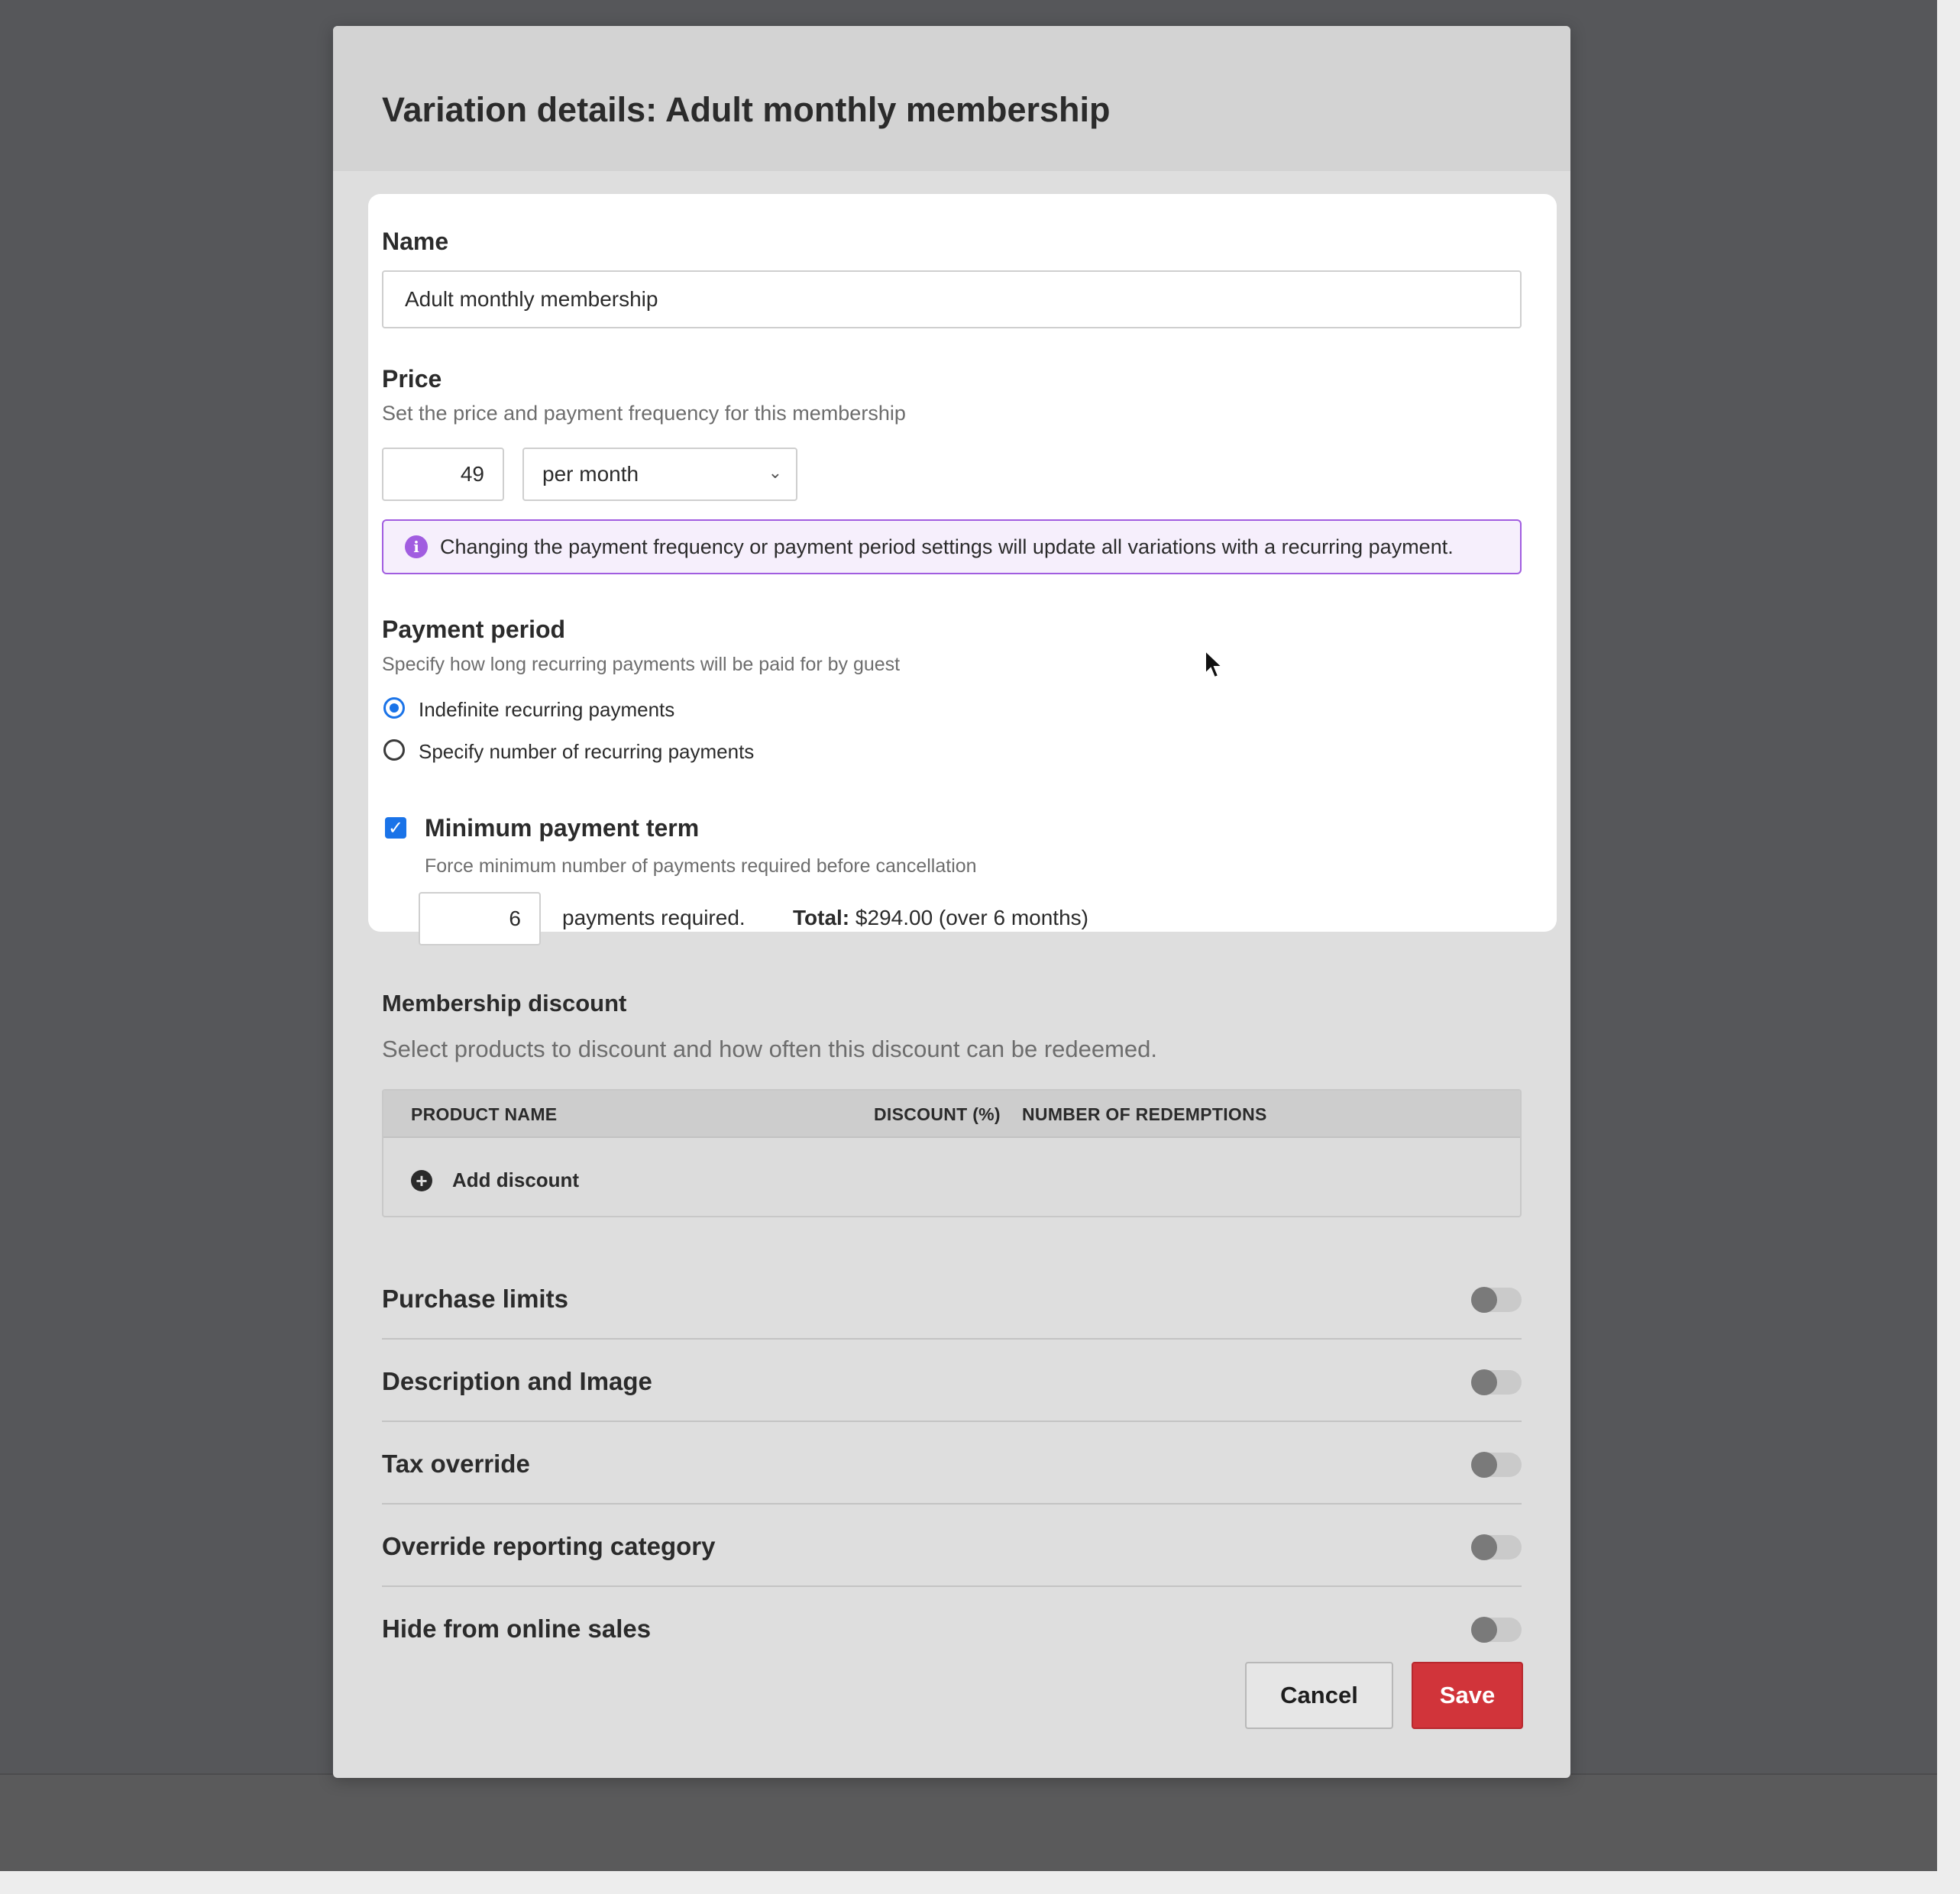 The width and height of the screenshot is (1960, 1894). I want to click on plus-circle-icon: +, so click(422, 1180).